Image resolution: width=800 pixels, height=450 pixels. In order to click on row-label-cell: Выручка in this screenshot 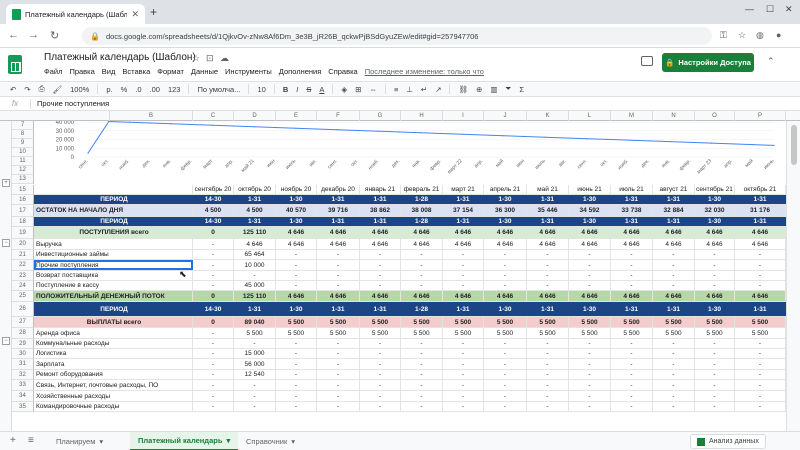, I will do `click(113, 244)`.